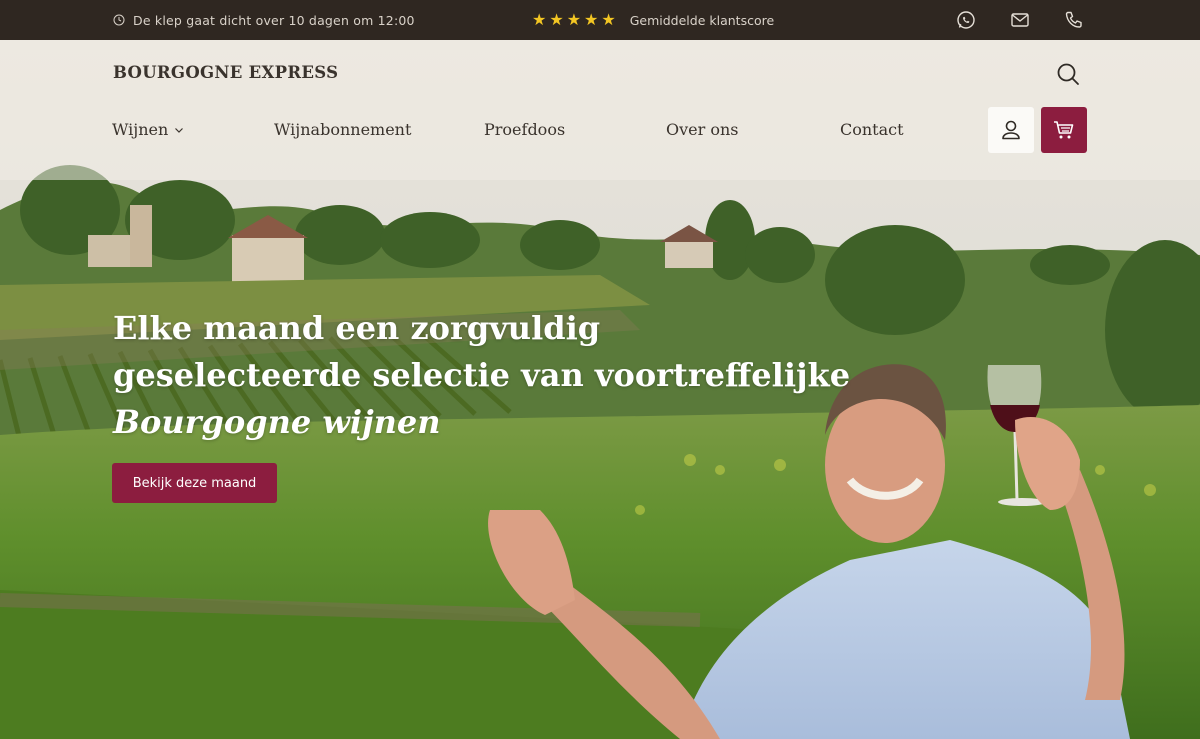  What do you see at coordinates (194, 483) in the screenshot?
I see `view-this-month-button: Bekijk deze maand` at bounding box center [194, 483].